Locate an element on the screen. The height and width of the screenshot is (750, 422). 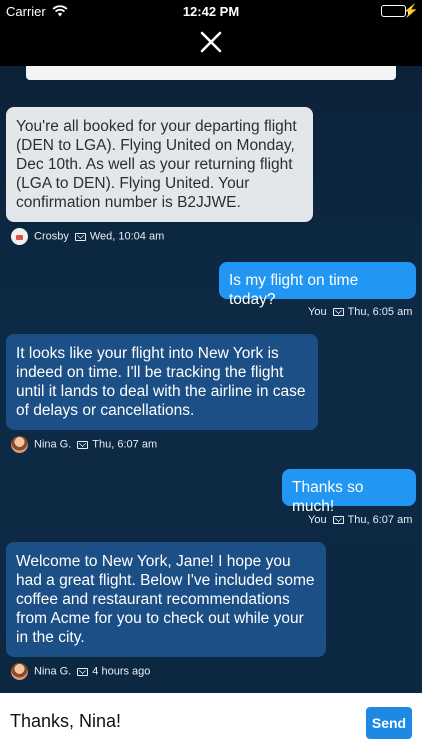
message-meta: You Thu, 6:05 am is located at coordinates (360, 312).